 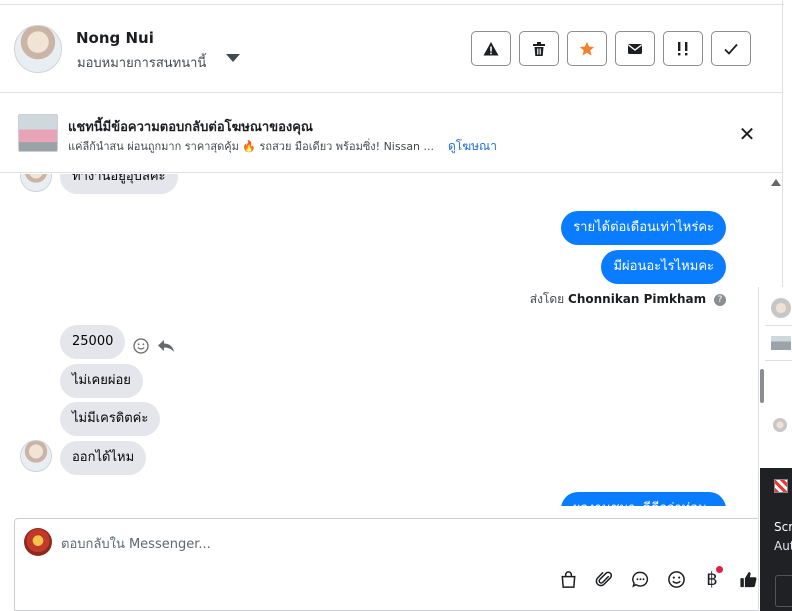 I want to click on saved-replies-button, so click(x=640, y=579).